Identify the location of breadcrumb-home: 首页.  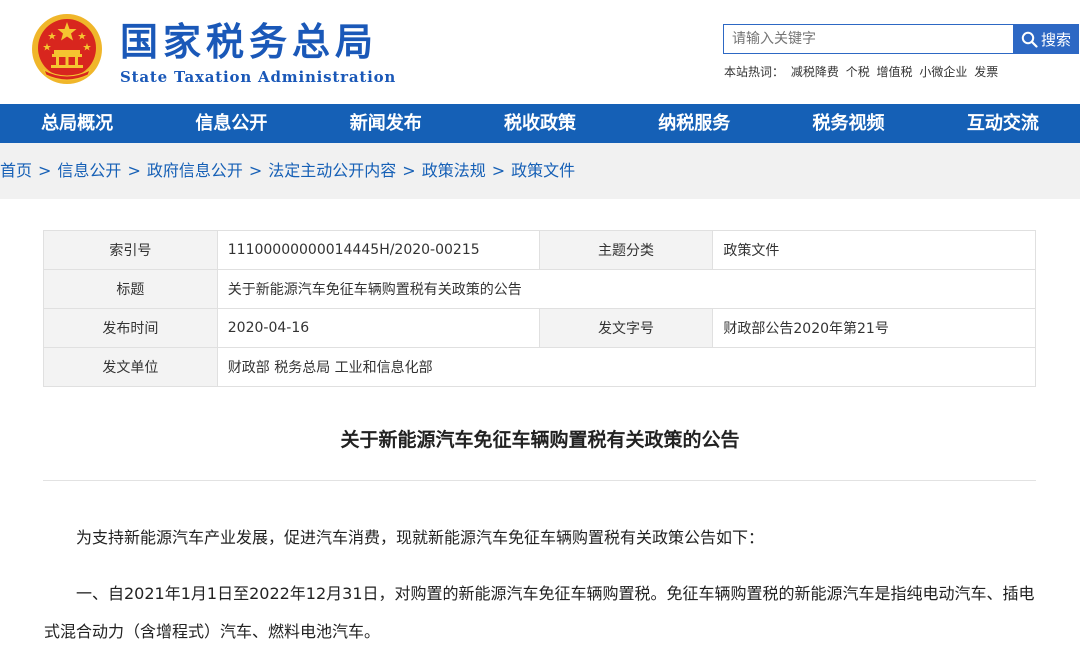
(16, 170).